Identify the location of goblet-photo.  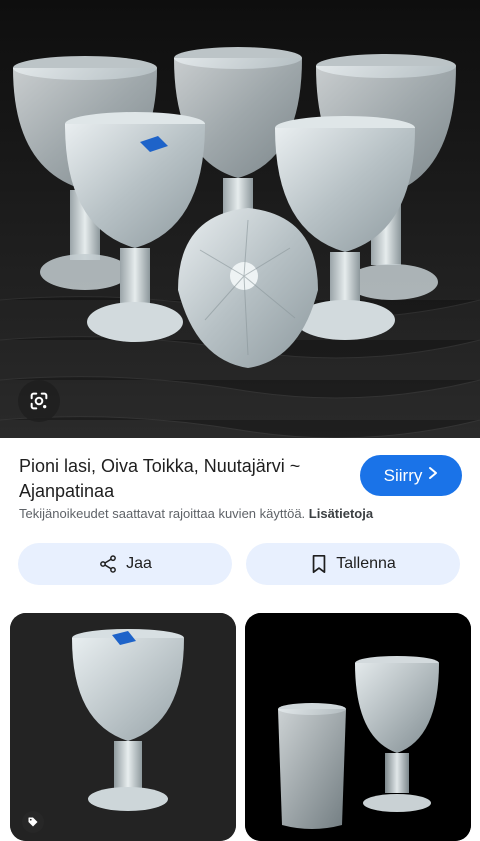
(123, 727).